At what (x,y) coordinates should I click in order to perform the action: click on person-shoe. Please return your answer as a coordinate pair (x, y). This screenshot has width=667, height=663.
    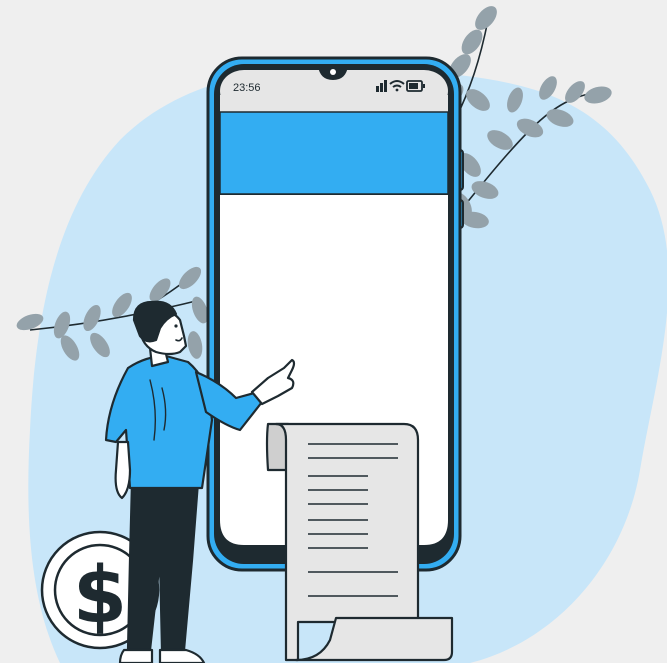
    Looking at the image, I should click on (136, 655).